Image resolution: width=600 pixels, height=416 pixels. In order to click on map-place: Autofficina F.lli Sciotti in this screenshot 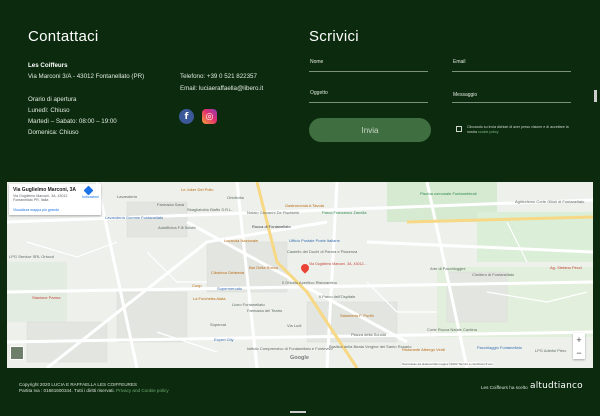, I will do `click(177, 227)`.